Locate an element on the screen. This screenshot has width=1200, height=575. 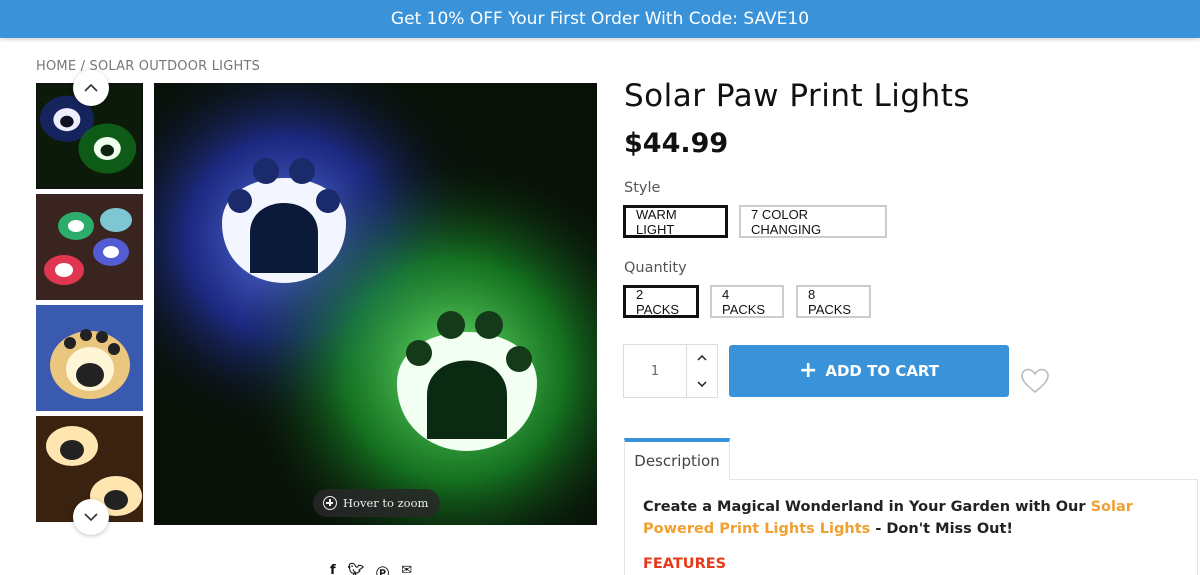
thumbnail-strip is located at coordinates (90, 303).